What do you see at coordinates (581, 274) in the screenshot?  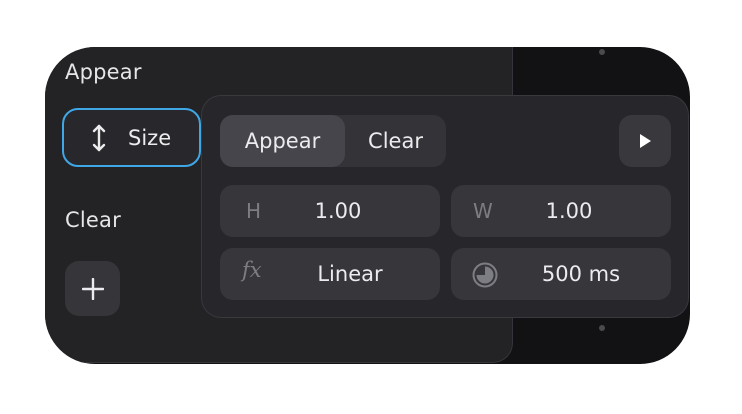 I see `duration-value: 500 ms` at bounding box center [581, 274].